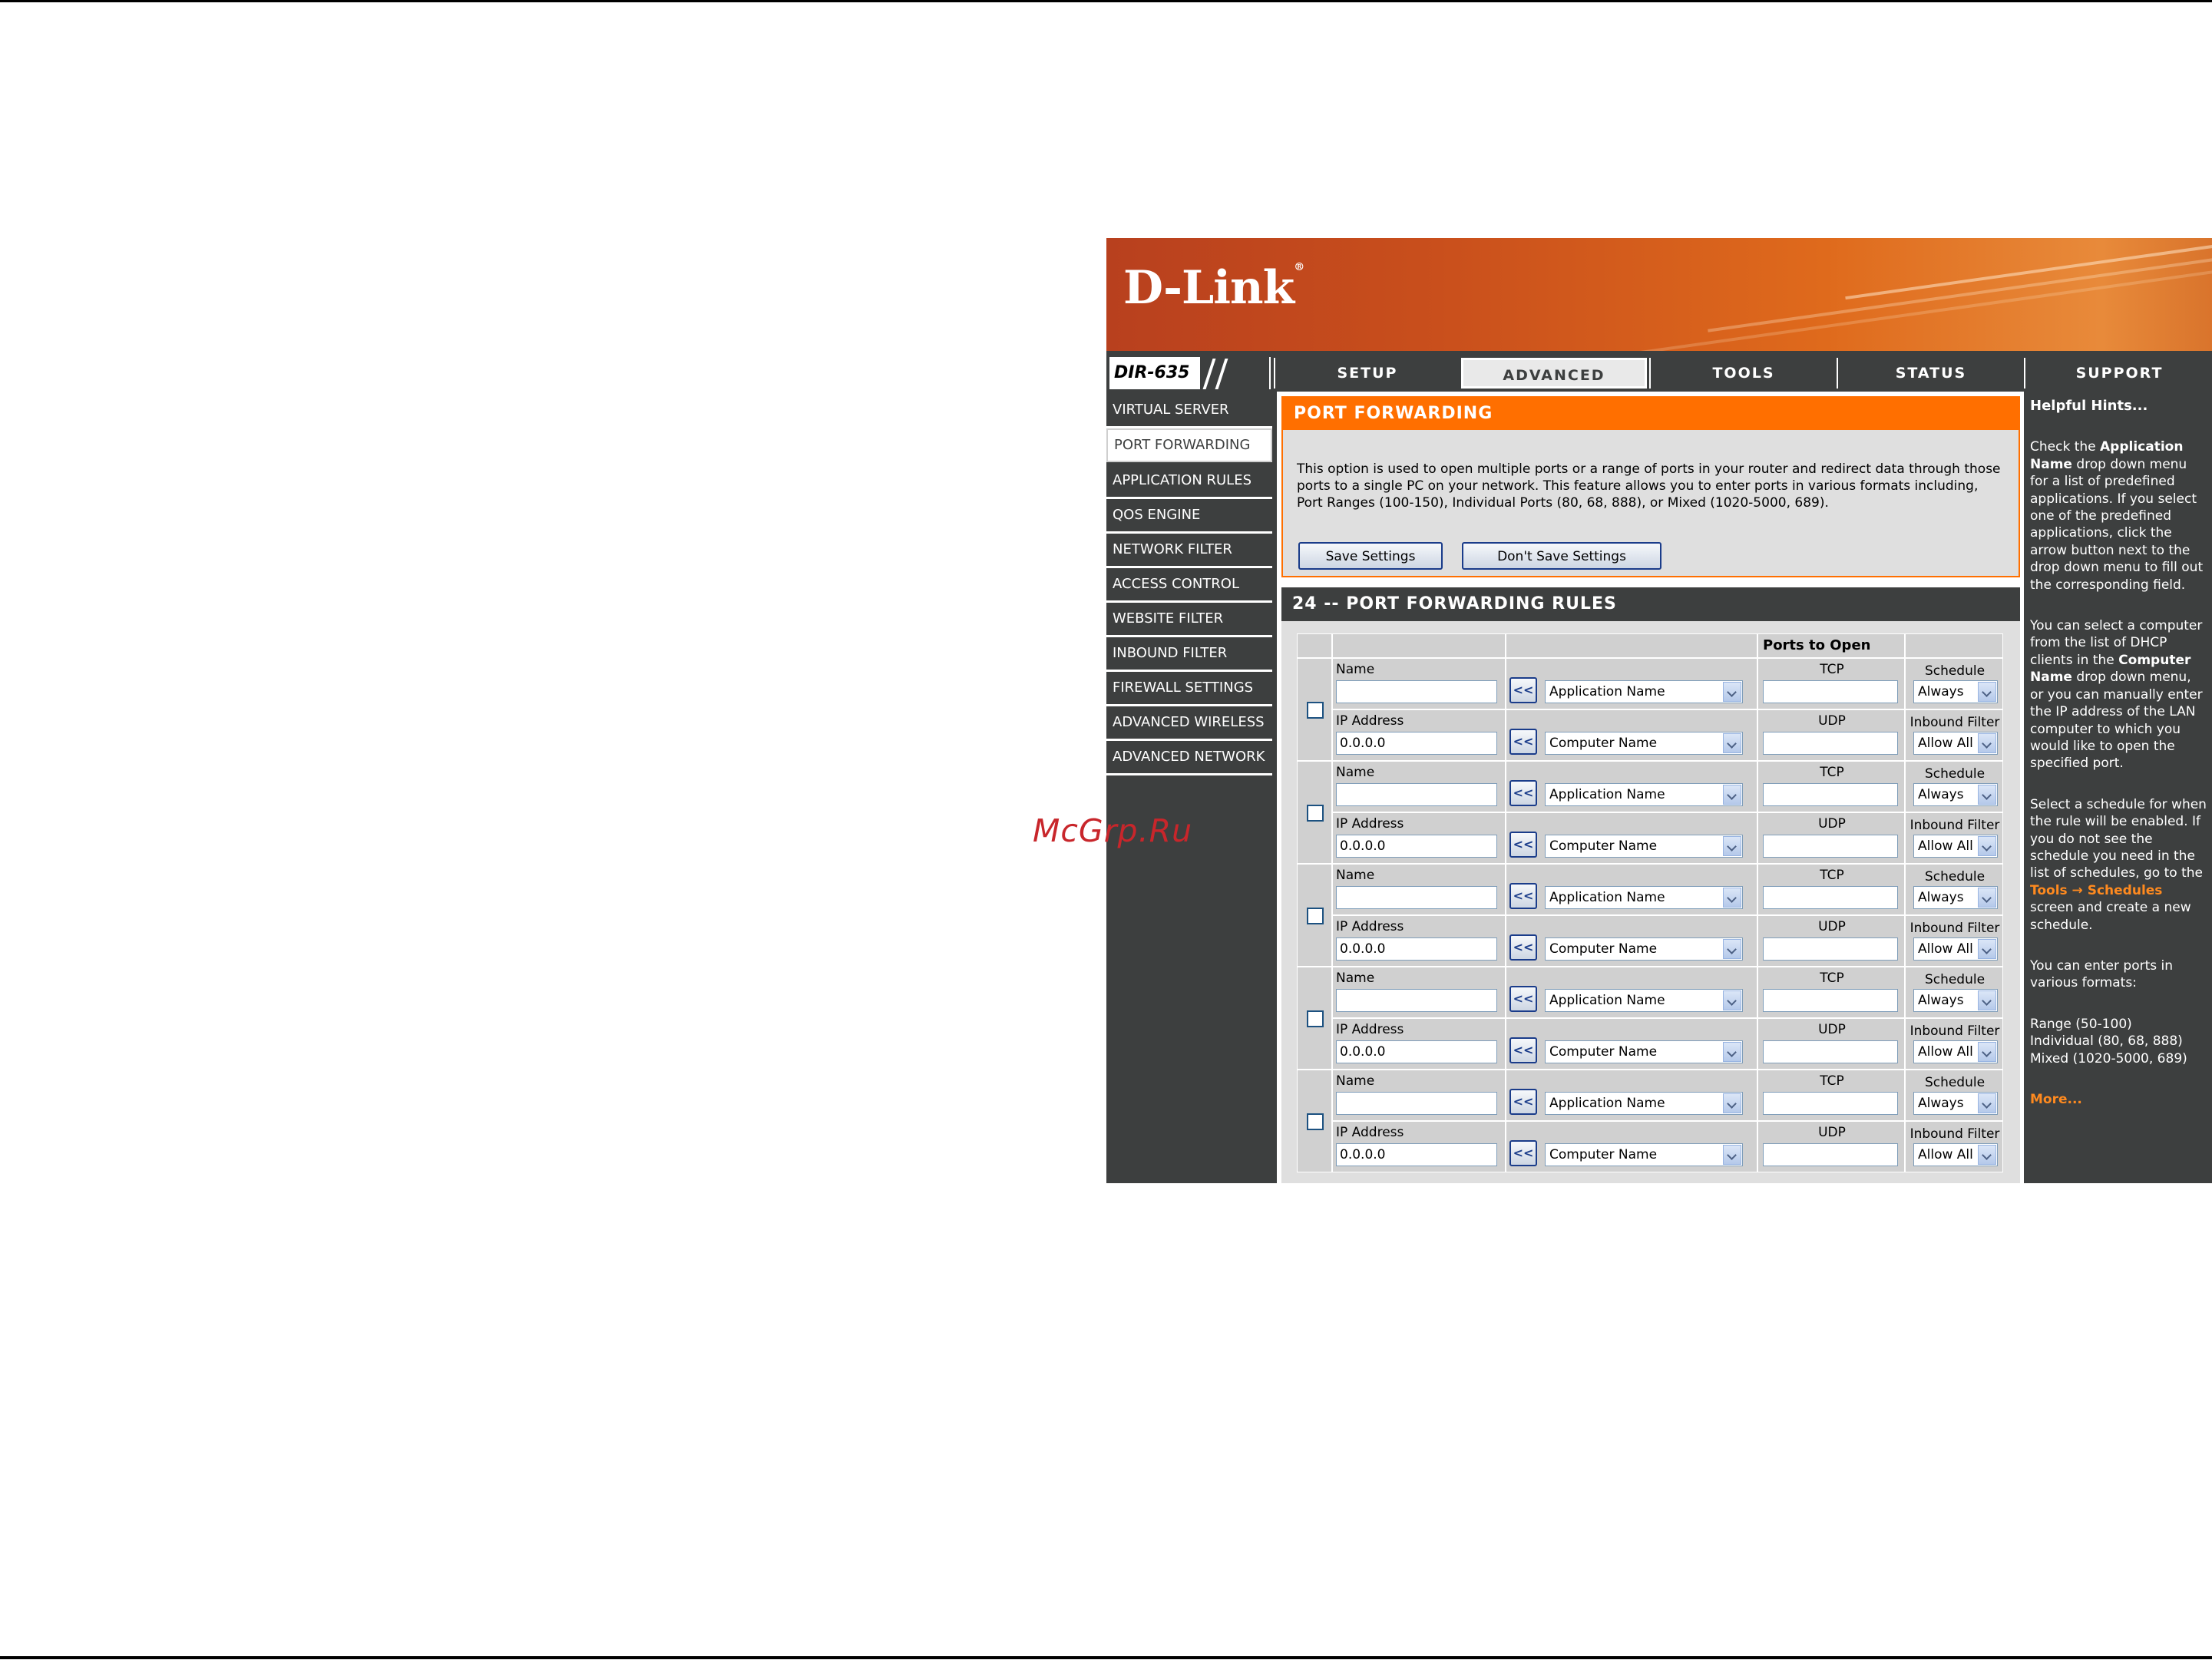 The image size is (2212, 1660). I want to click on tab-setup: SETUP, so click(1367, 373).